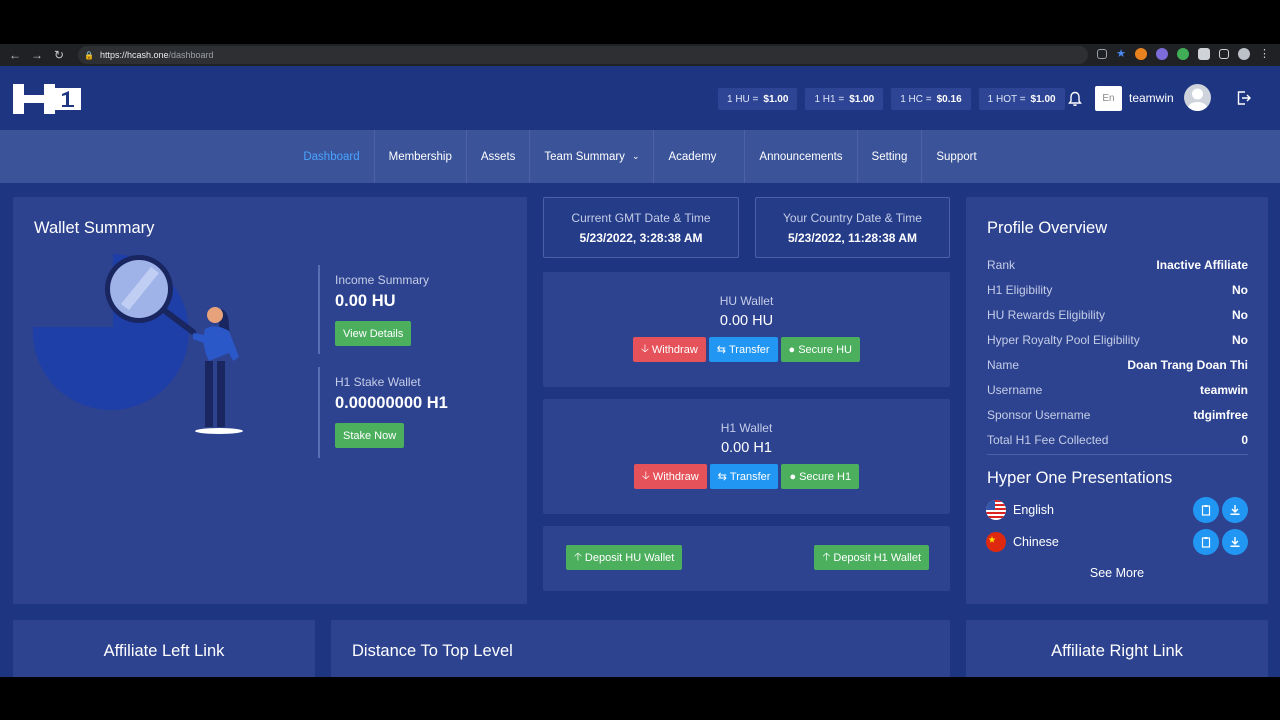 This screenshot has width=1280, height=720. What do you see at coordinates (1033, 510) in the screenshot?
I see `presentation-language: English` at bounding box center [1033, 510].